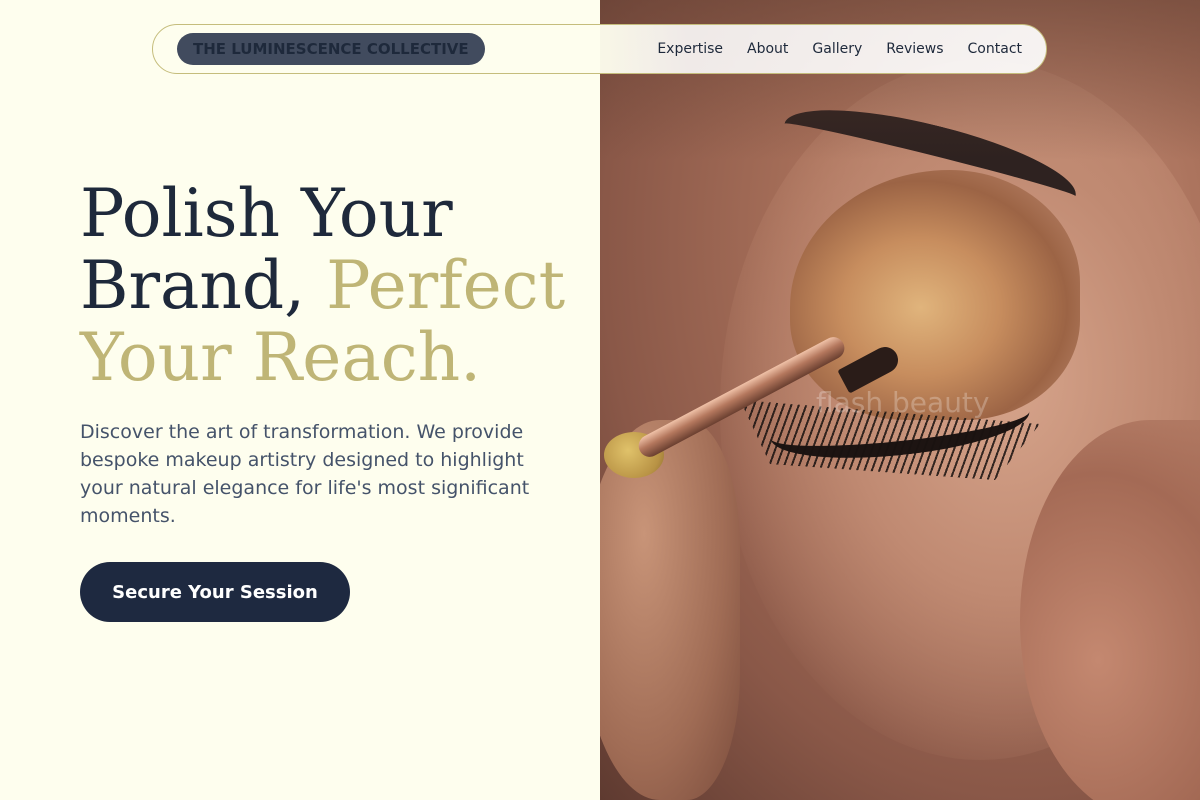 The width and height of the screenshot is (1200, 800). I want to click on hero-heading-line1: Polish Your, so click(266, 213).